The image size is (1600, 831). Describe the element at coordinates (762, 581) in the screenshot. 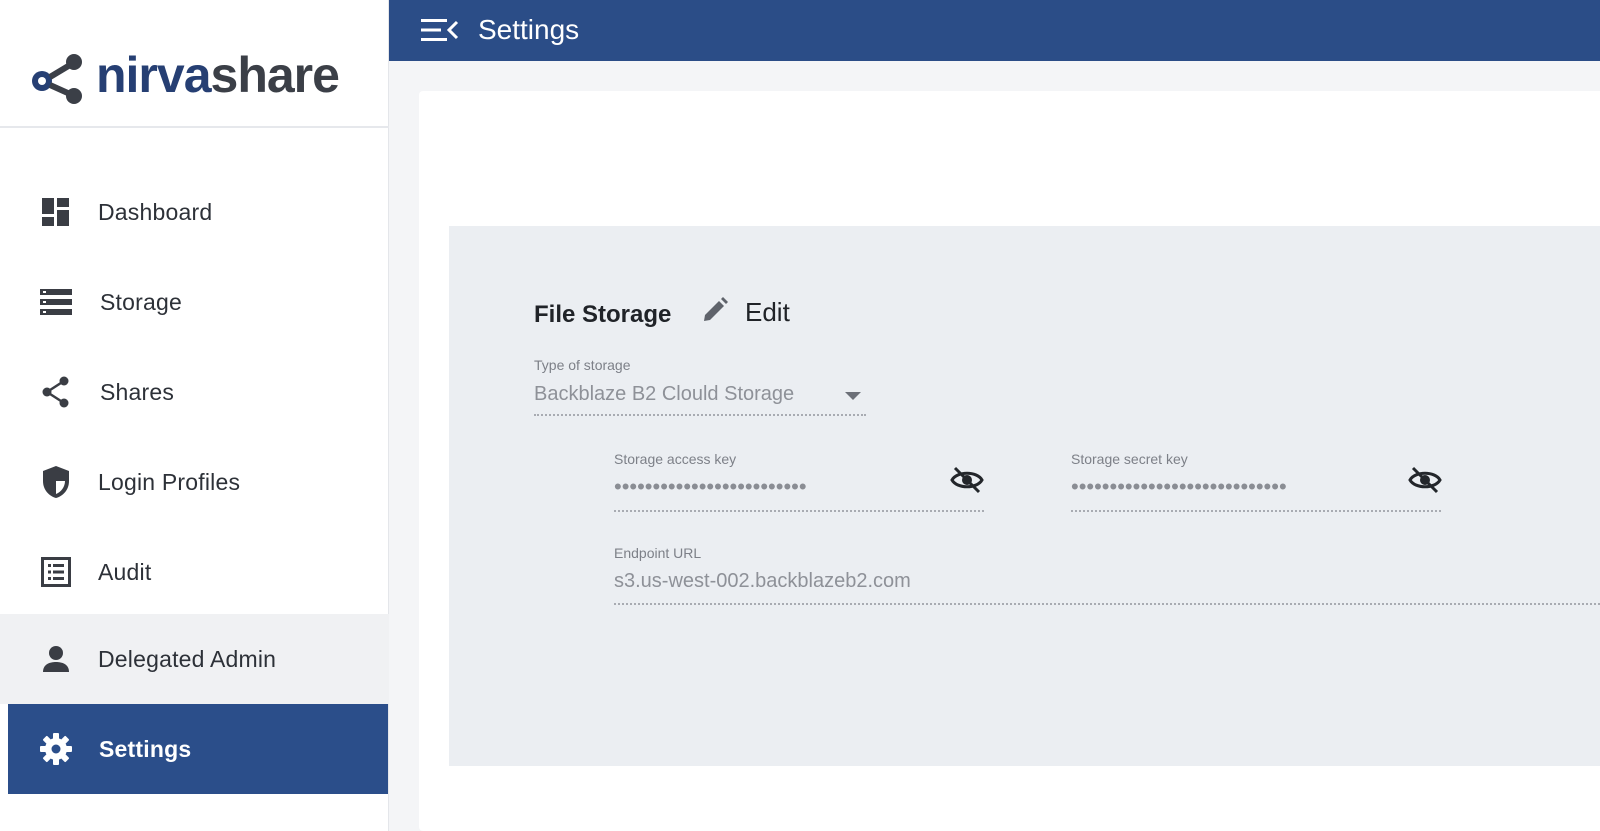

I see `endpoint-url-value: s3.us-west-002.backblazeb2.com` at that location.